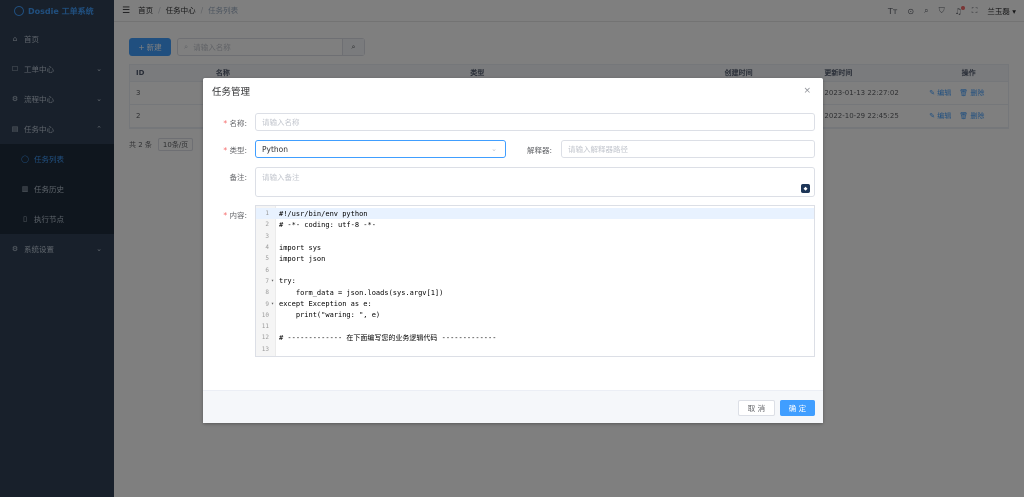 This screenshot has width=1024, height=497. Describe the element at coordinates (265, 338) in the screenshot. I see `line-number: 12` at that location.